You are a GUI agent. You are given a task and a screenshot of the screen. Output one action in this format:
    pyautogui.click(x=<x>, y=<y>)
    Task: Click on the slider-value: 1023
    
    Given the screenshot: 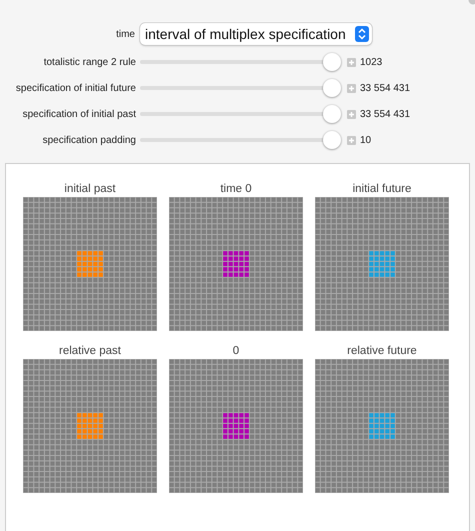 What is the action you would take?
    pyautogui.click(x=371, y=62)
    